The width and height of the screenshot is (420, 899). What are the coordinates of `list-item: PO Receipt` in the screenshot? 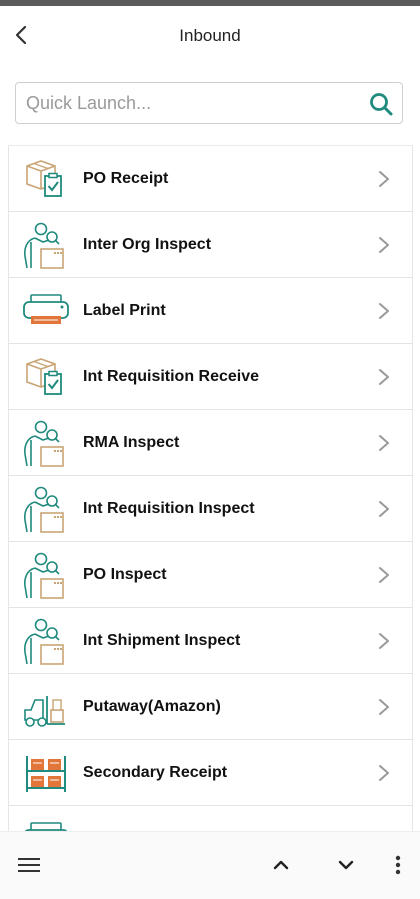 It's located at (210, 178).